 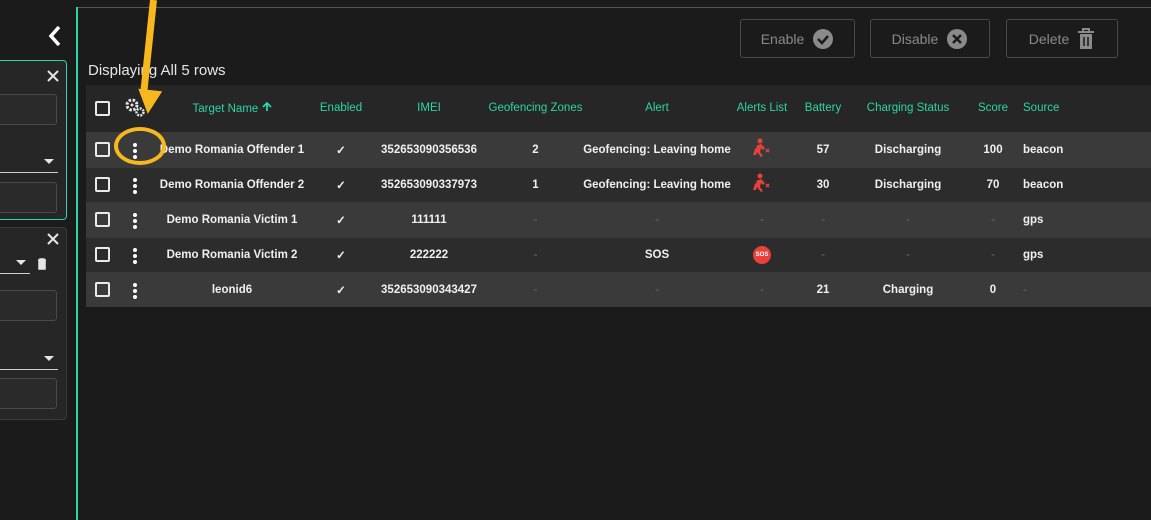 What do you see at coordinates (232, 254) in the screenshot?
I see `cell-target-name: Demo Romania Victim 2` at bounding box center [232, 254].